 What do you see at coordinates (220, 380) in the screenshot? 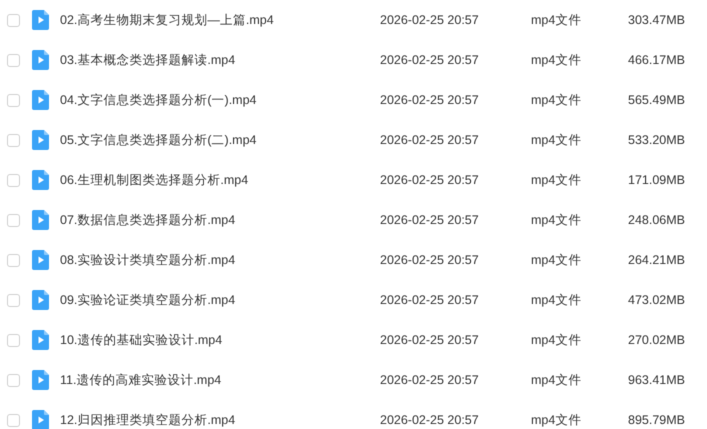
I see `file-name: 11.遗传的高难实验设计.mp4` at bounding box center [220, 380].